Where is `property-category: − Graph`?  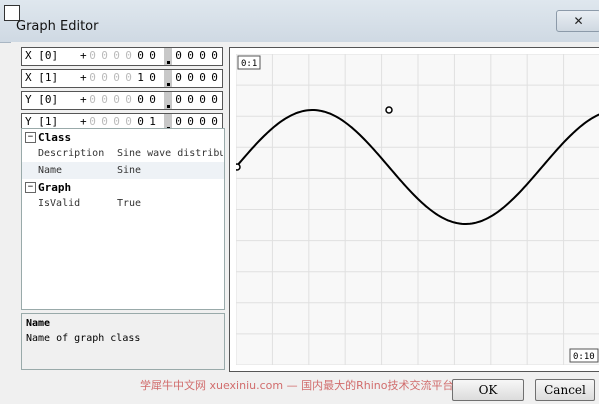
property-category: − Graph is located at coordinates (123, 187).